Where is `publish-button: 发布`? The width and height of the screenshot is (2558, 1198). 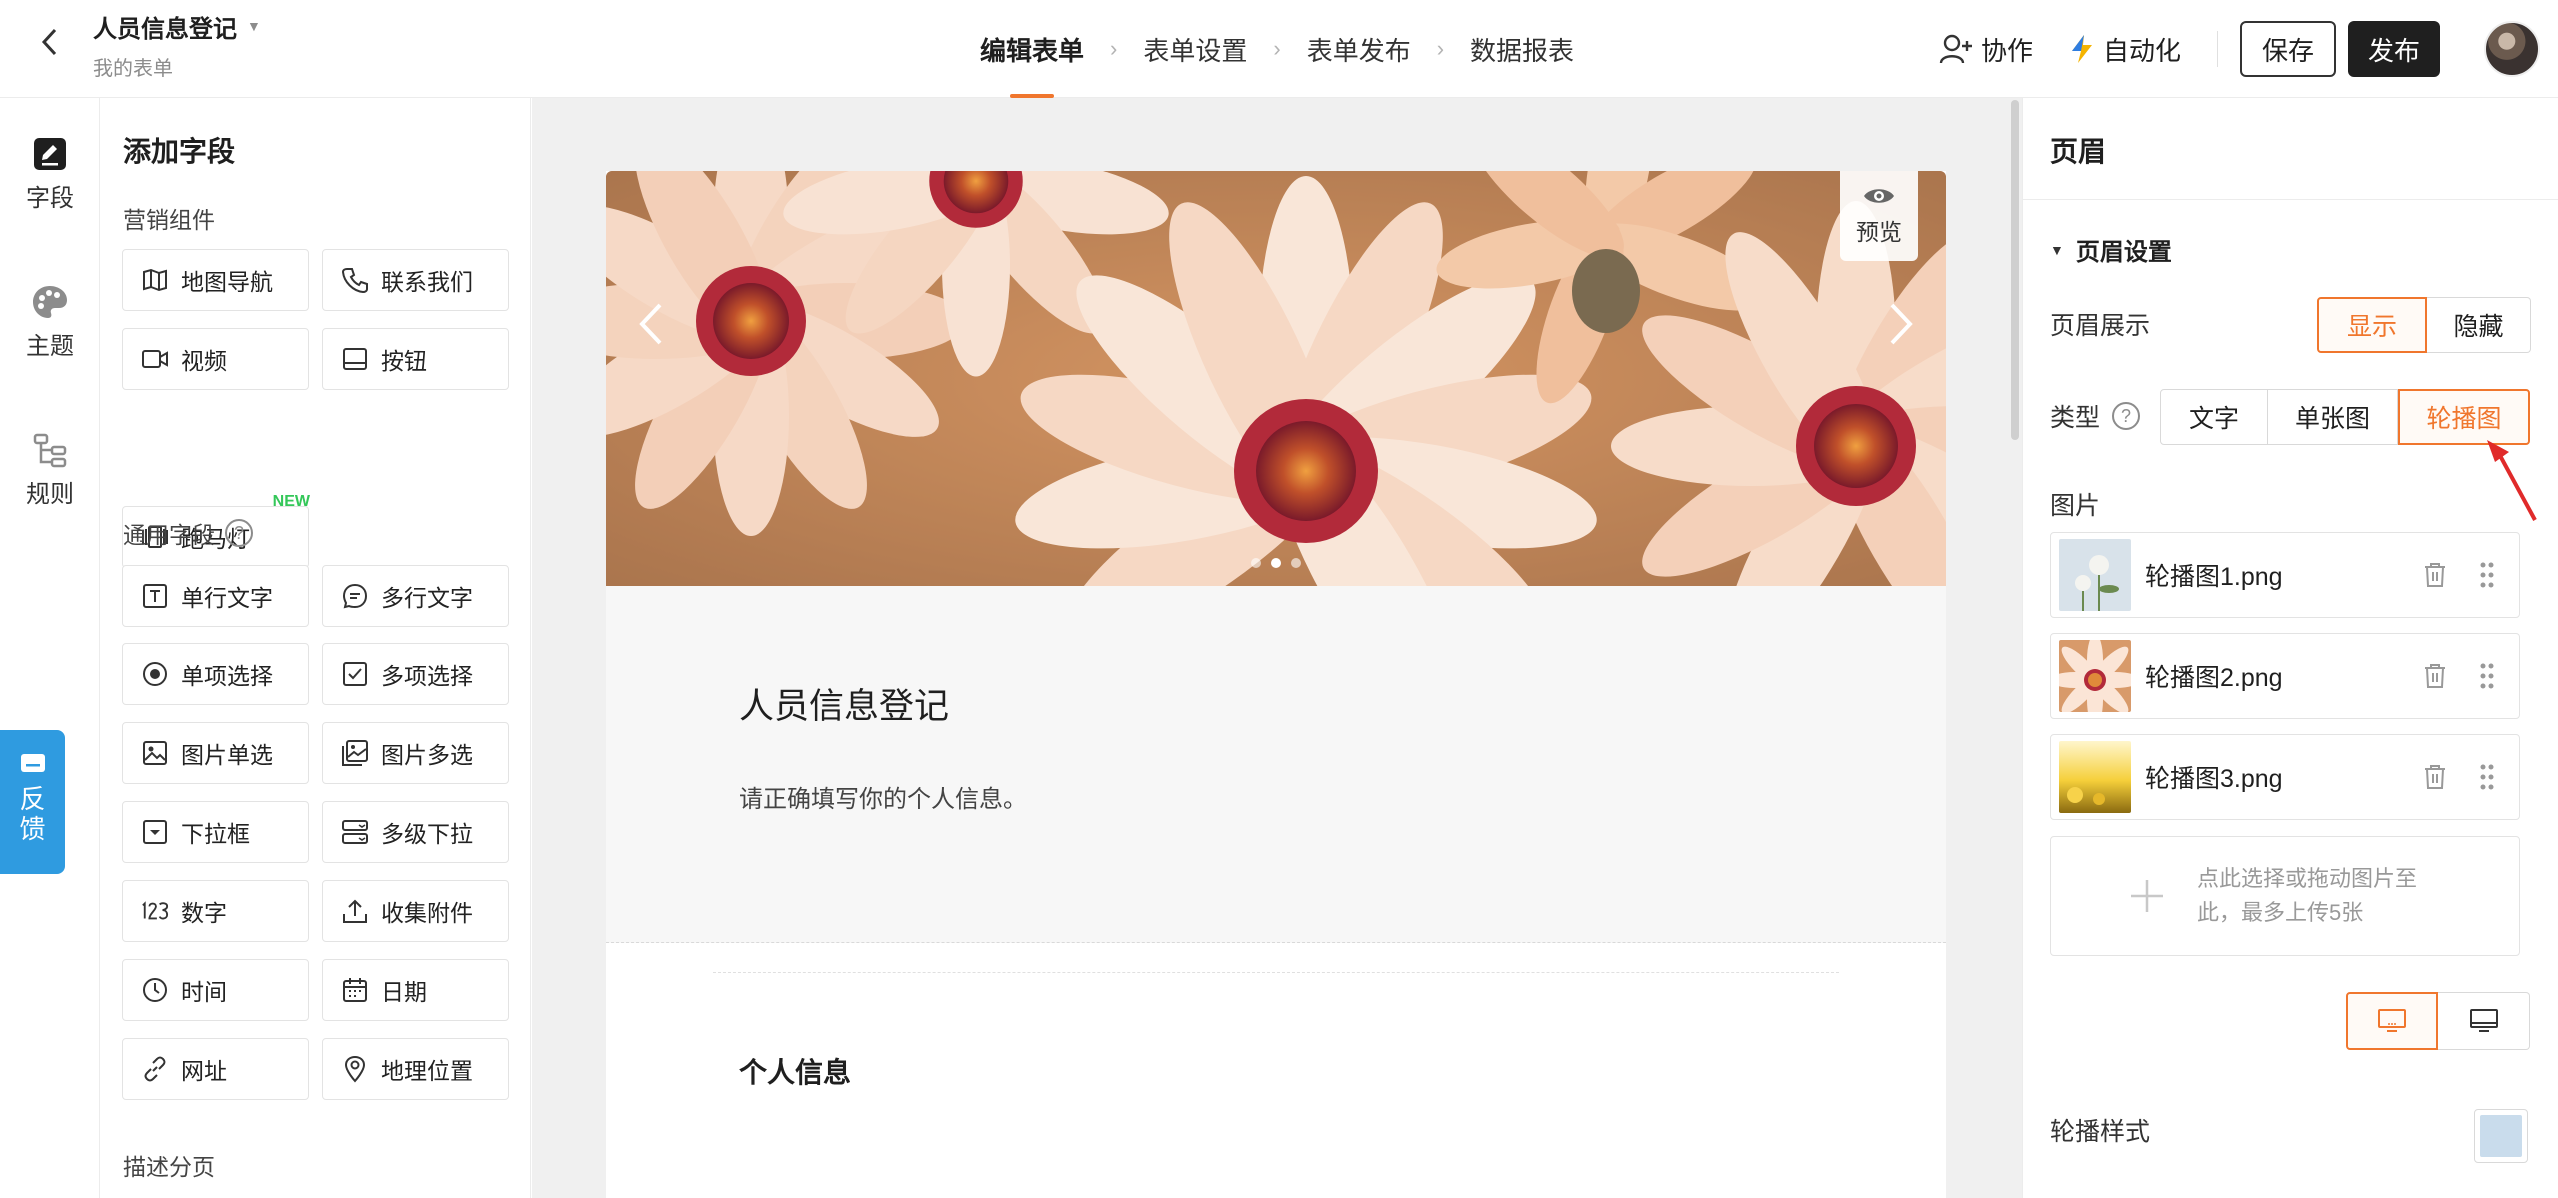 publish-button: 发布 is located at coordinates (2394, 49).